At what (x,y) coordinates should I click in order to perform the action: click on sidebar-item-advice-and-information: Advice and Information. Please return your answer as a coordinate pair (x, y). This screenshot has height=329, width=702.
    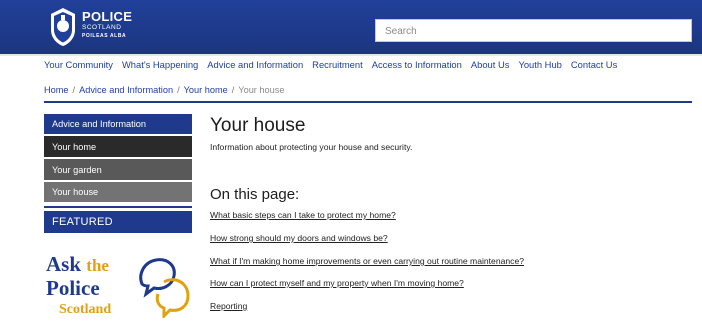
    Looking at the image, I should click on (118, 124).